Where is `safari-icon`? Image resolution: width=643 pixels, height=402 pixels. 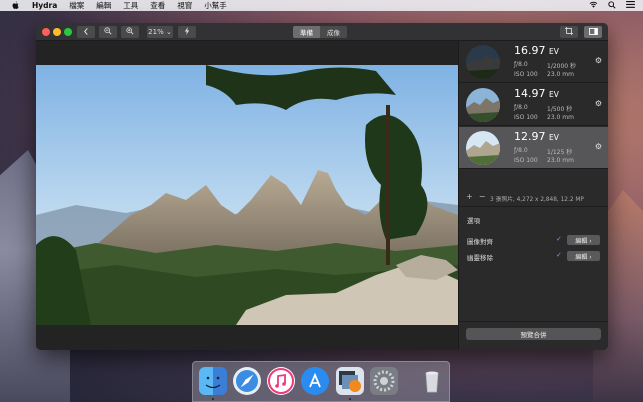 safari-icon is located at coordinates (247, 381).